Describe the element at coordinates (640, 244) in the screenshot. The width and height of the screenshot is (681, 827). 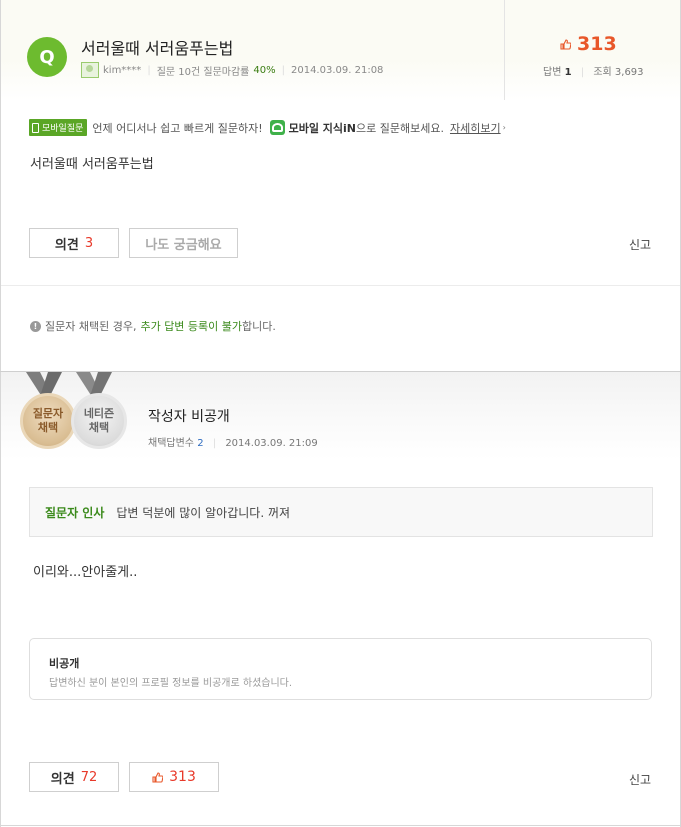
I see `question-report-link: 신고` at that location.